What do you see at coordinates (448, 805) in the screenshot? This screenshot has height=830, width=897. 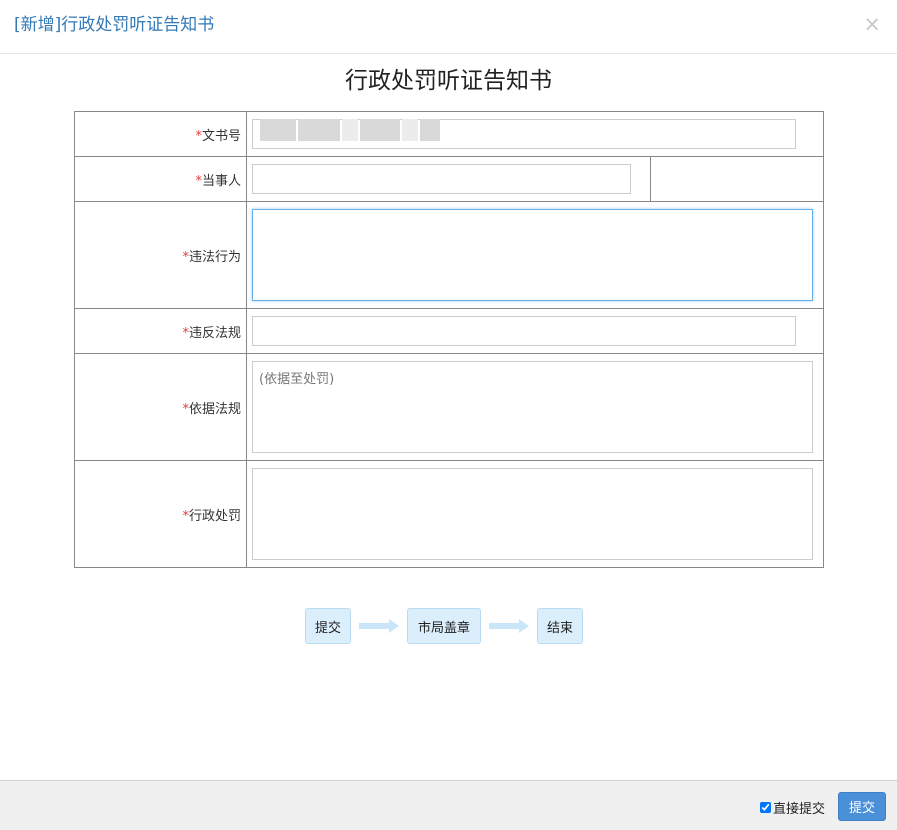 I see `dialog-footer: 直接提交 提交` at bounding box center [448, 805].